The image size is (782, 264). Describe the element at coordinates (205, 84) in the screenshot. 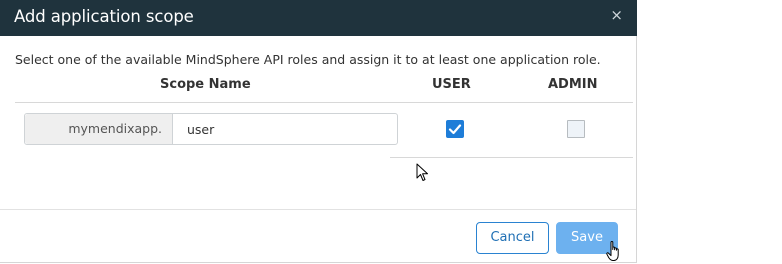

I see `column-header-scope-name: Scope Name` at that location.